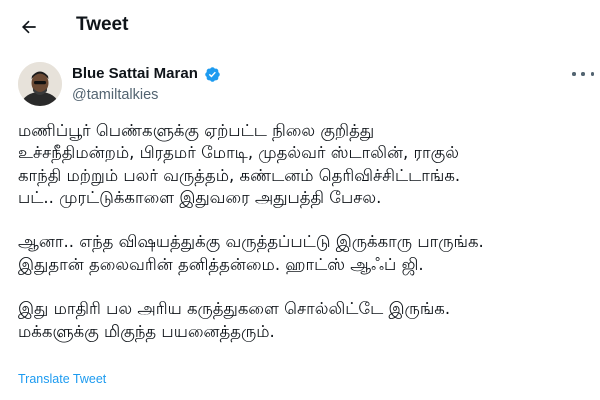 This screenshot has height=400, width=600. Describe the element at coordinates (583, 74) in the screenshot. I see `more-options-button` at that location.